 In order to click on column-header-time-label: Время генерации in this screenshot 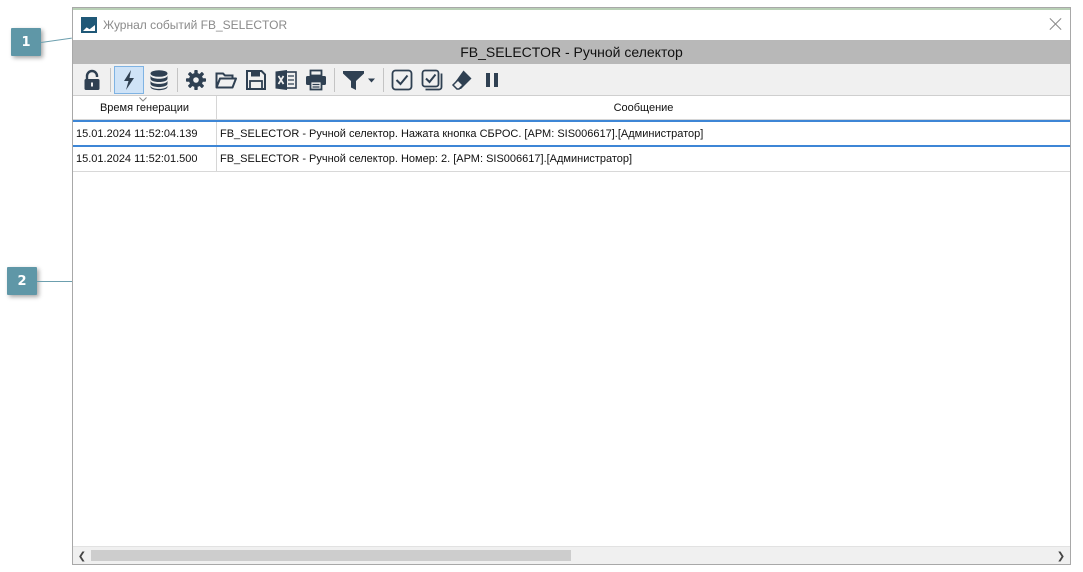, I will do `click(144, 107)`.